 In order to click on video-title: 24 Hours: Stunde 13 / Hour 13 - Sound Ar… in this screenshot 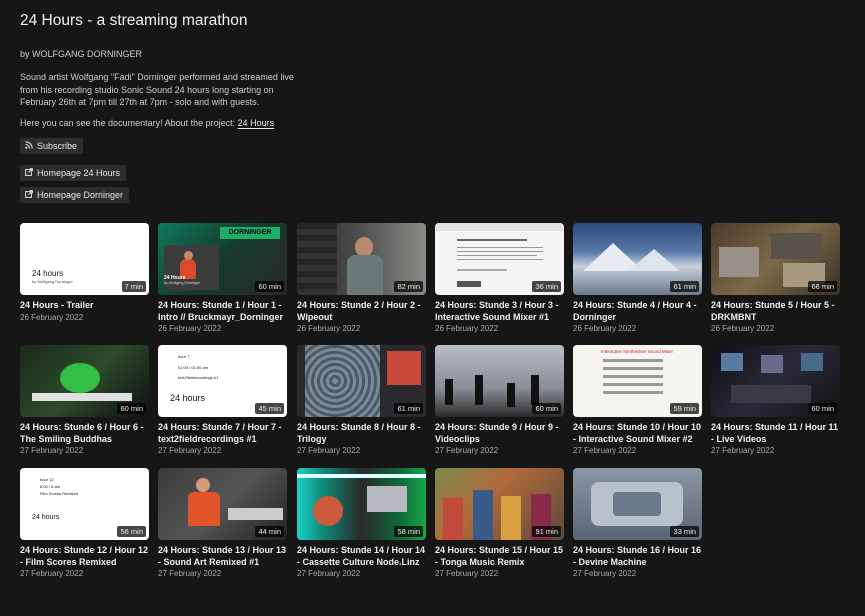, I will do `click(222, 556)`.